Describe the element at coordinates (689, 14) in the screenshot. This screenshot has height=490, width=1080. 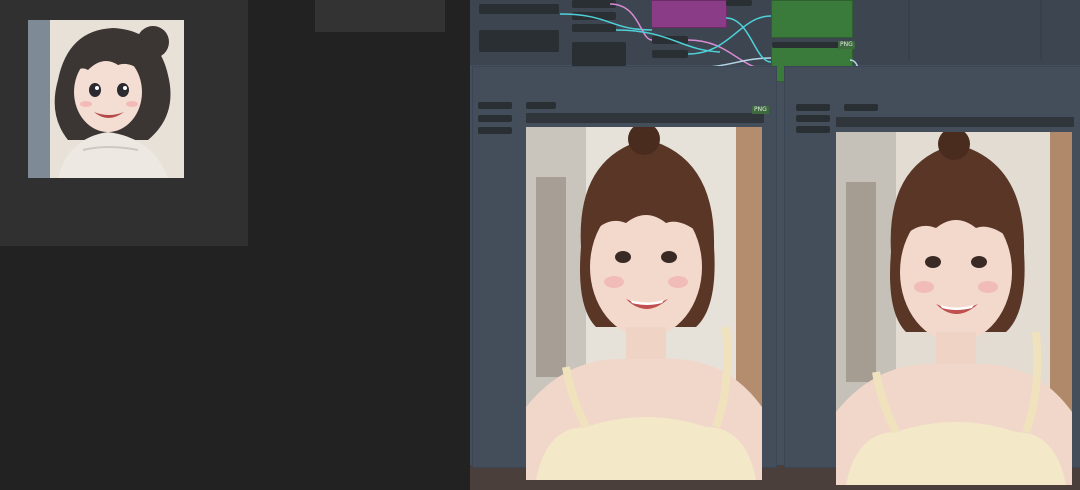
I see `sampler-node` at that location.